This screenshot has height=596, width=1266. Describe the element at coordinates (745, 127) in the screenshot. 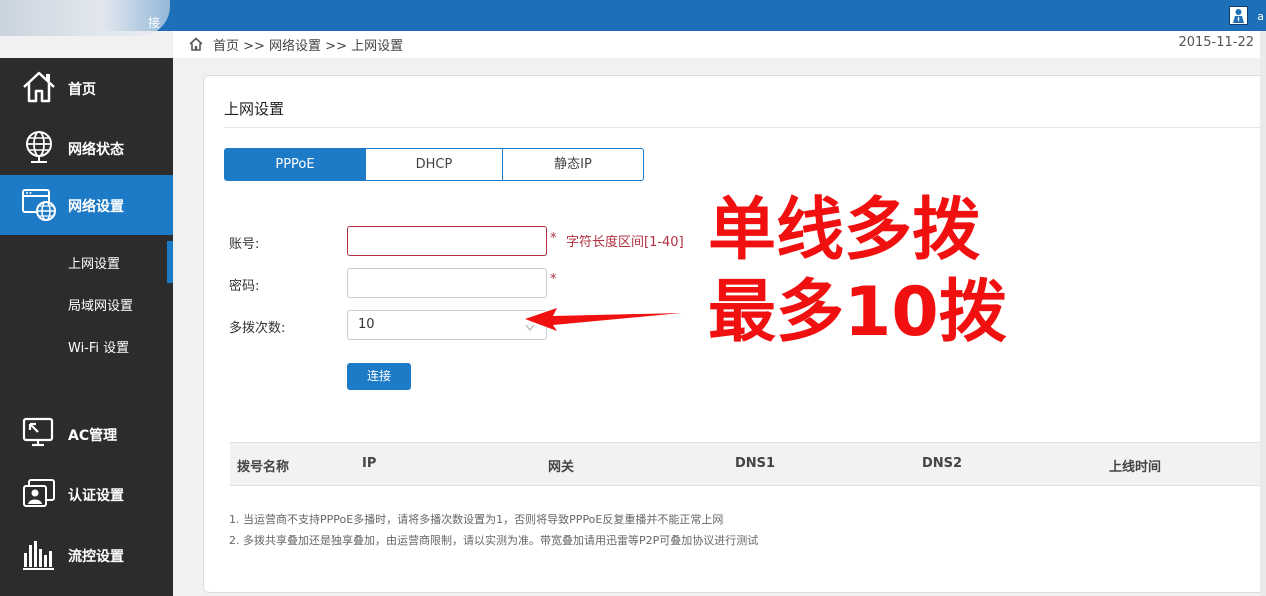

I see `title-divider` at that location.